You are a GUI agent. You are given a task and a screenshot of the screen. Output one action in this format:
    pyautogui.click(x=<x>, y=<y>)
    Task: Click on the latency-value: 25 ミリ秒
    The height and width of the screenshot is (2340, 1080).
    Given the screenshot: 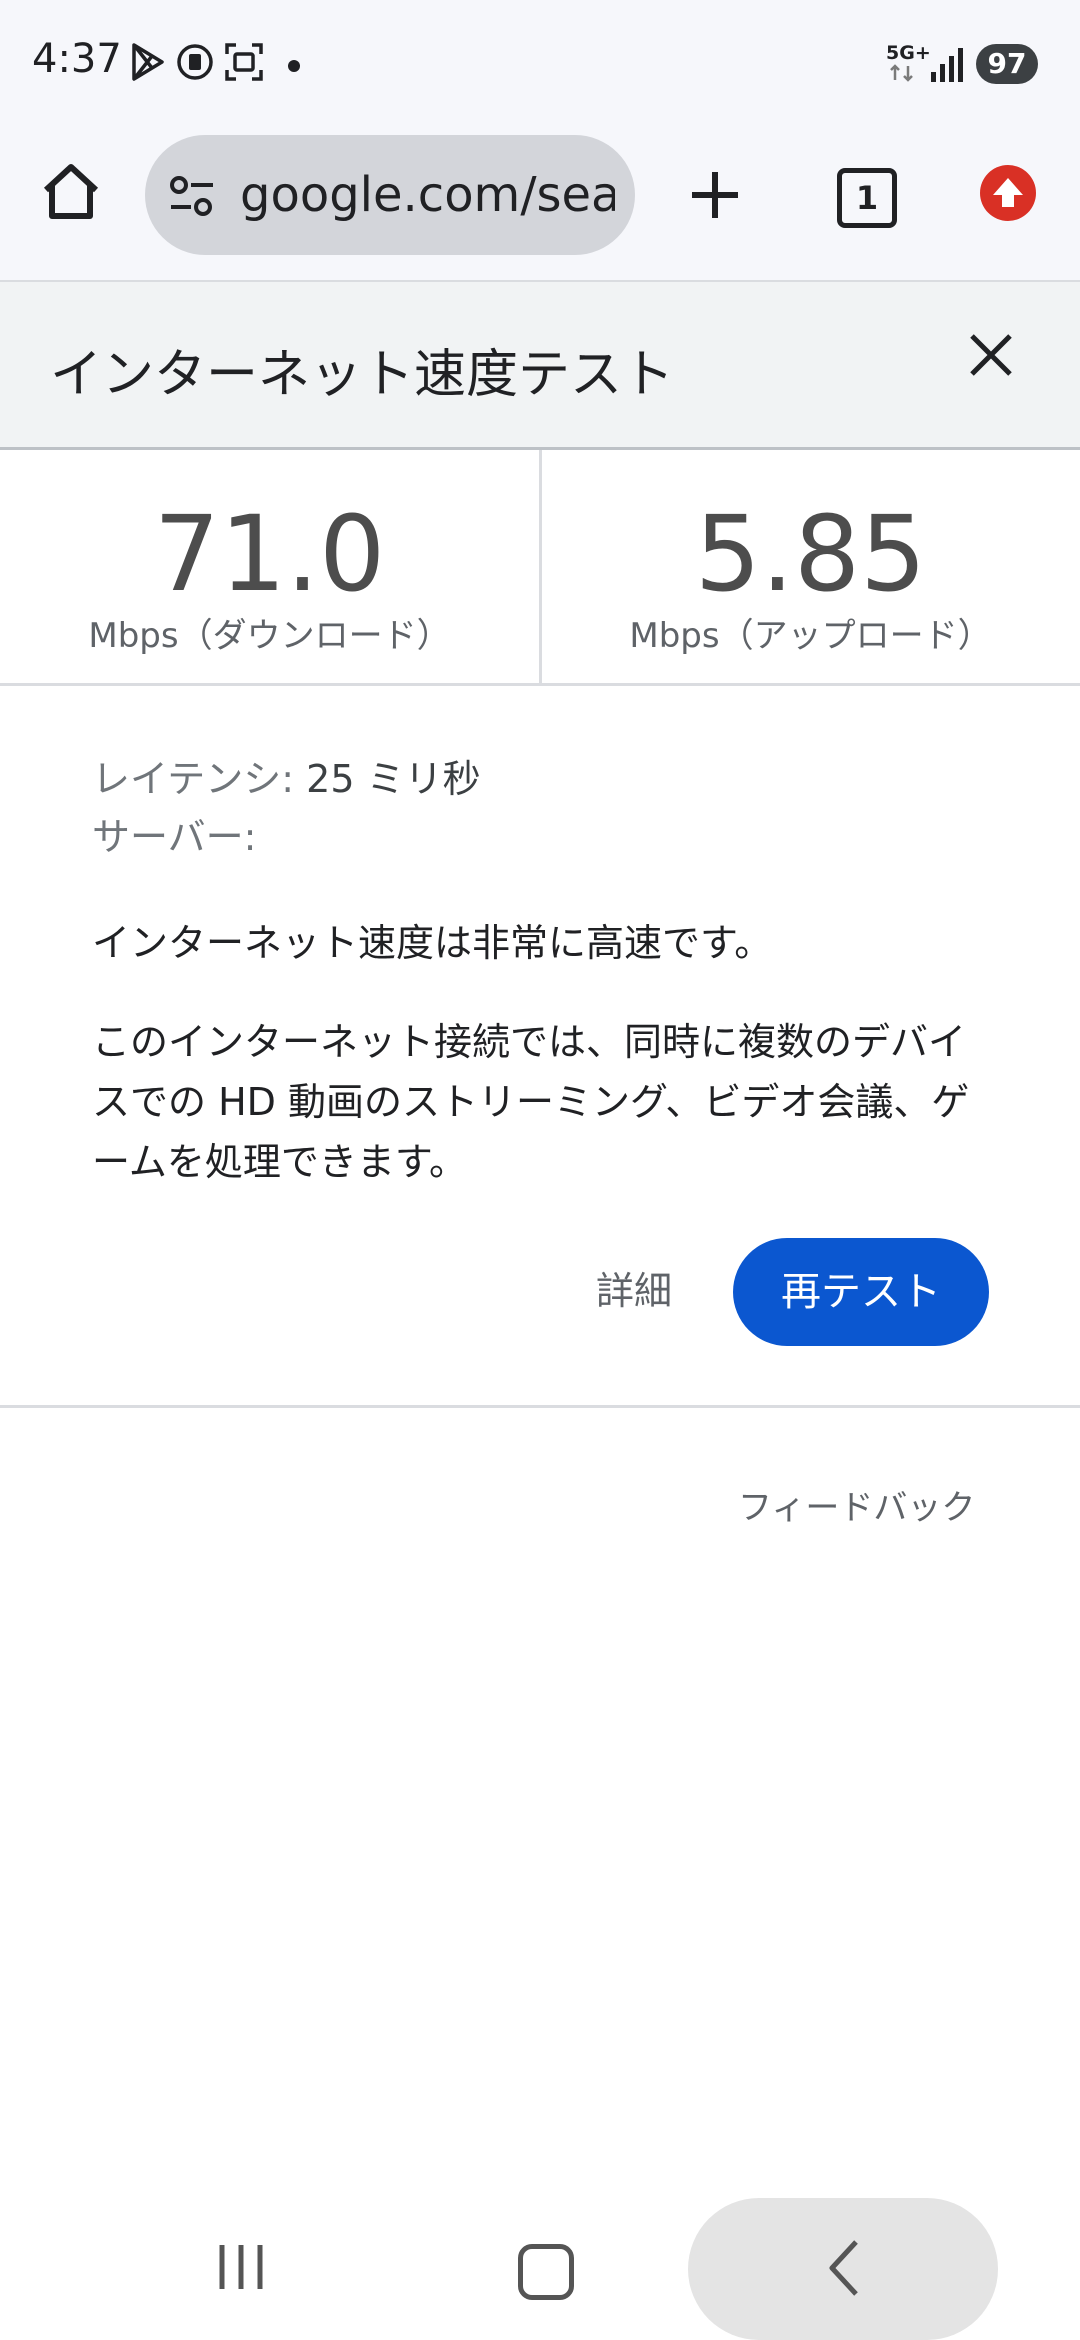 What is the action you would take?
    pyautogui.click(x=393, y=779)
    